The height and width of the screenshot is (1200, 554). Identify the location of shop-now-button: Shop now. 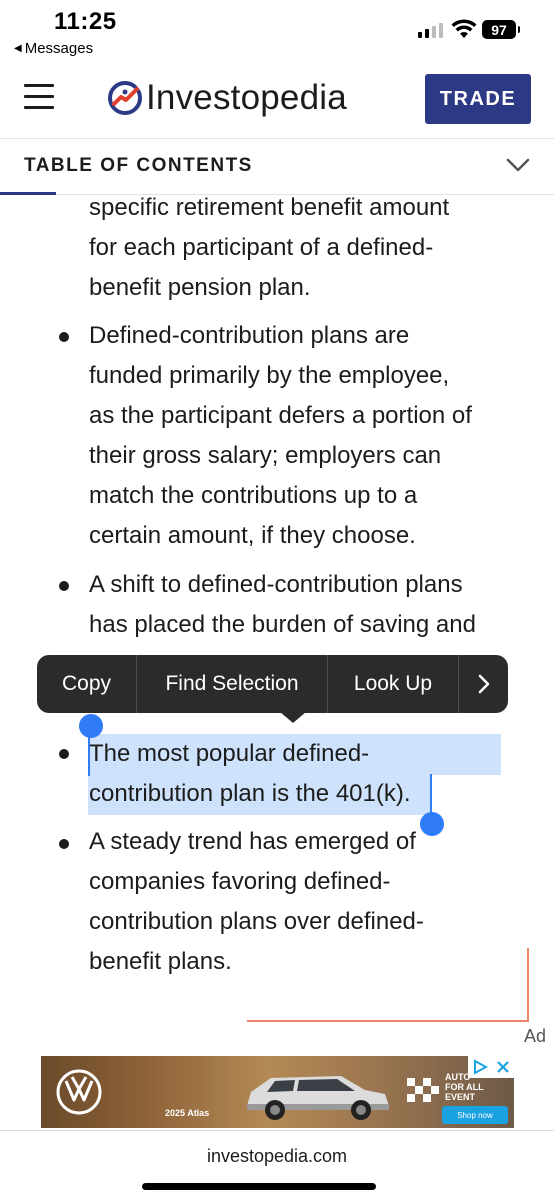
(475, 1115).